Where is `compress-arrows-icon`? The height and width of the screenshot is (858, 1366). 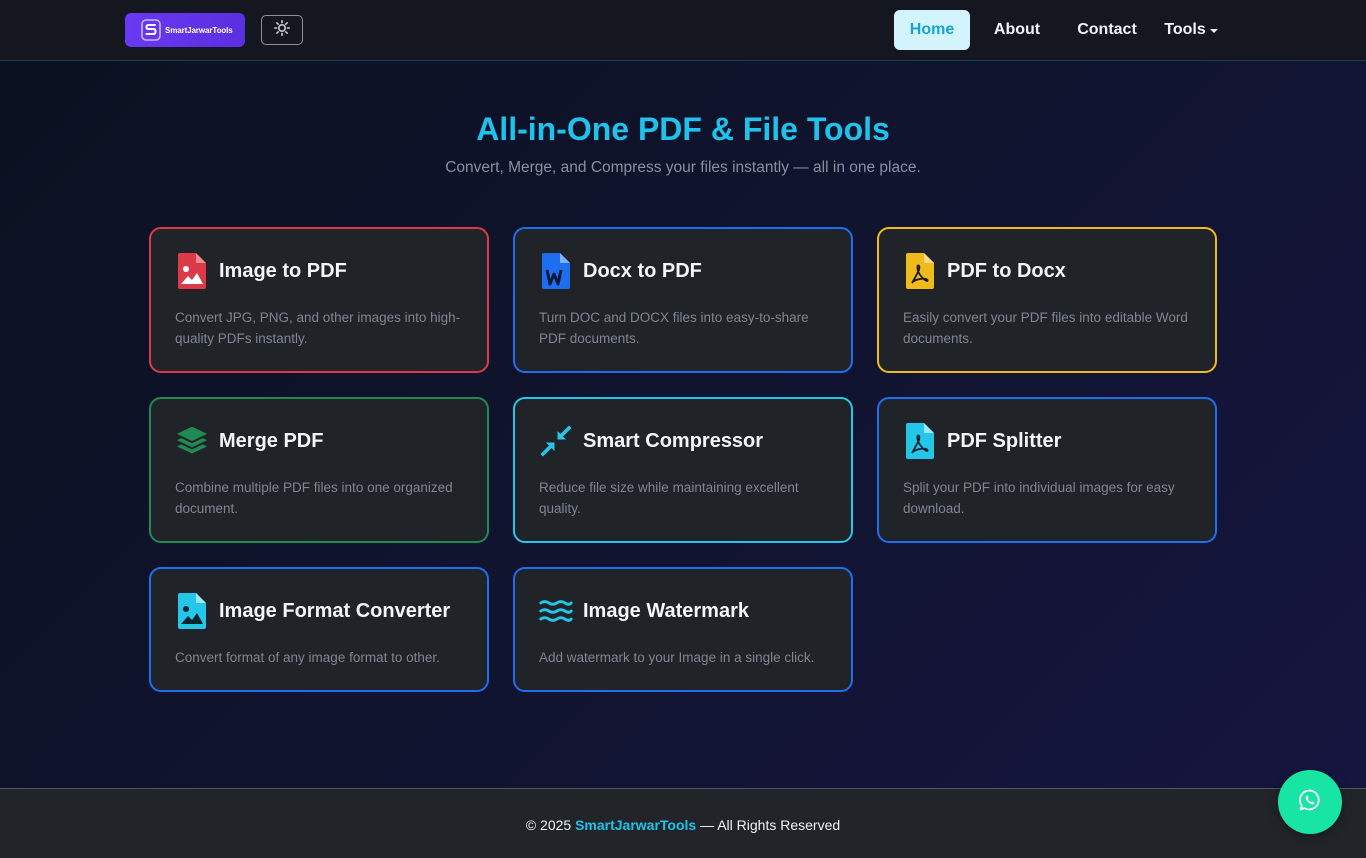 compress-arrows-icon is located at coordinates (556, 441).